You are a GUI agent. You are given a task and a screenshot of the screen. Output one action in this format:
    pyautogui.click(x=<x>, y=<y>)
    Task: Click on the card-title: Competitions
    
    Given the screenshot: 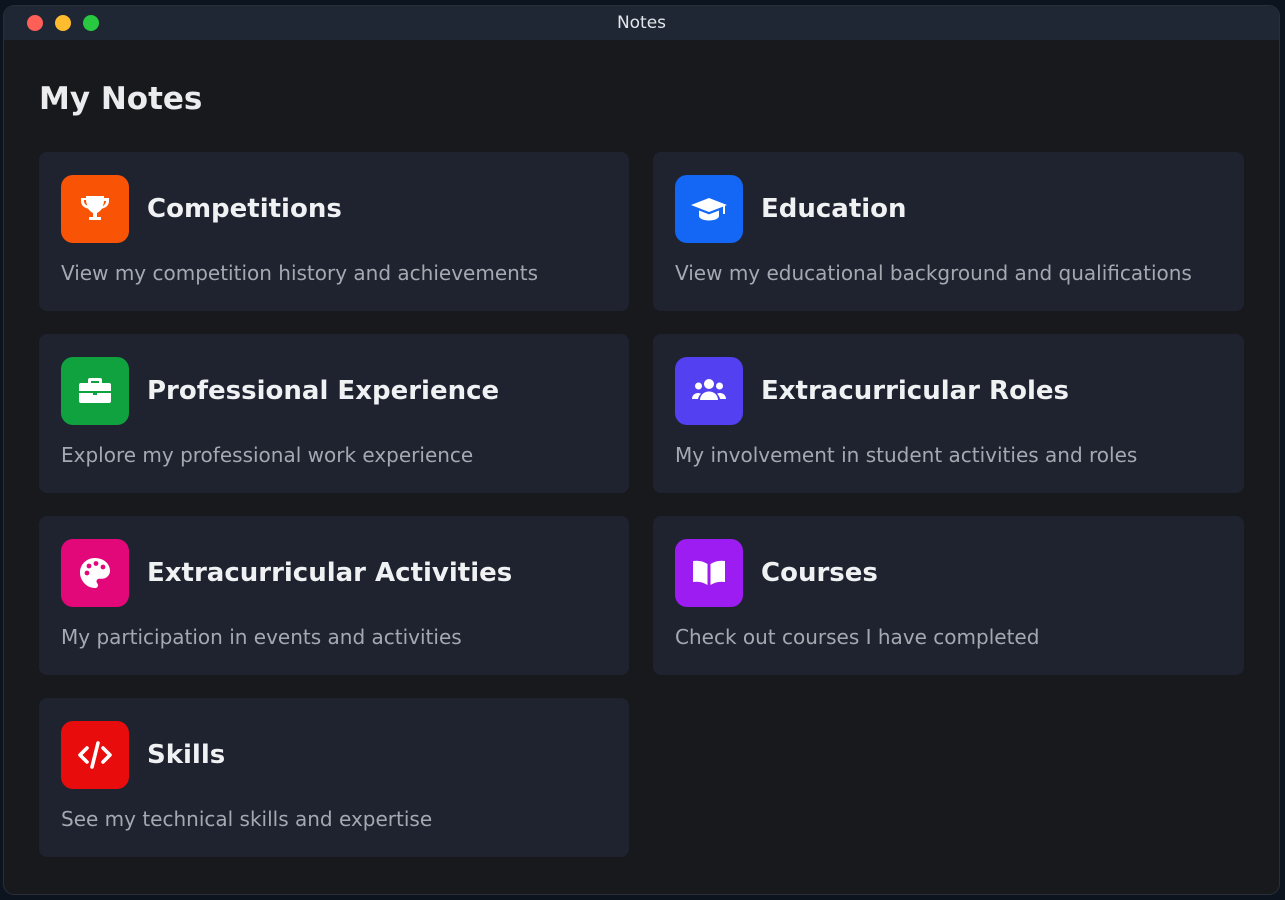 What is the action you would take?
    pyautogui.click(x=244, y=209)
    